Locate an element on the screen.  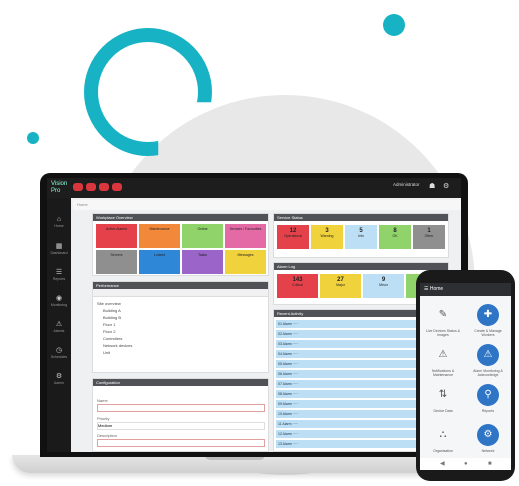
tile-label: OK is located at coordinates (395, 236).